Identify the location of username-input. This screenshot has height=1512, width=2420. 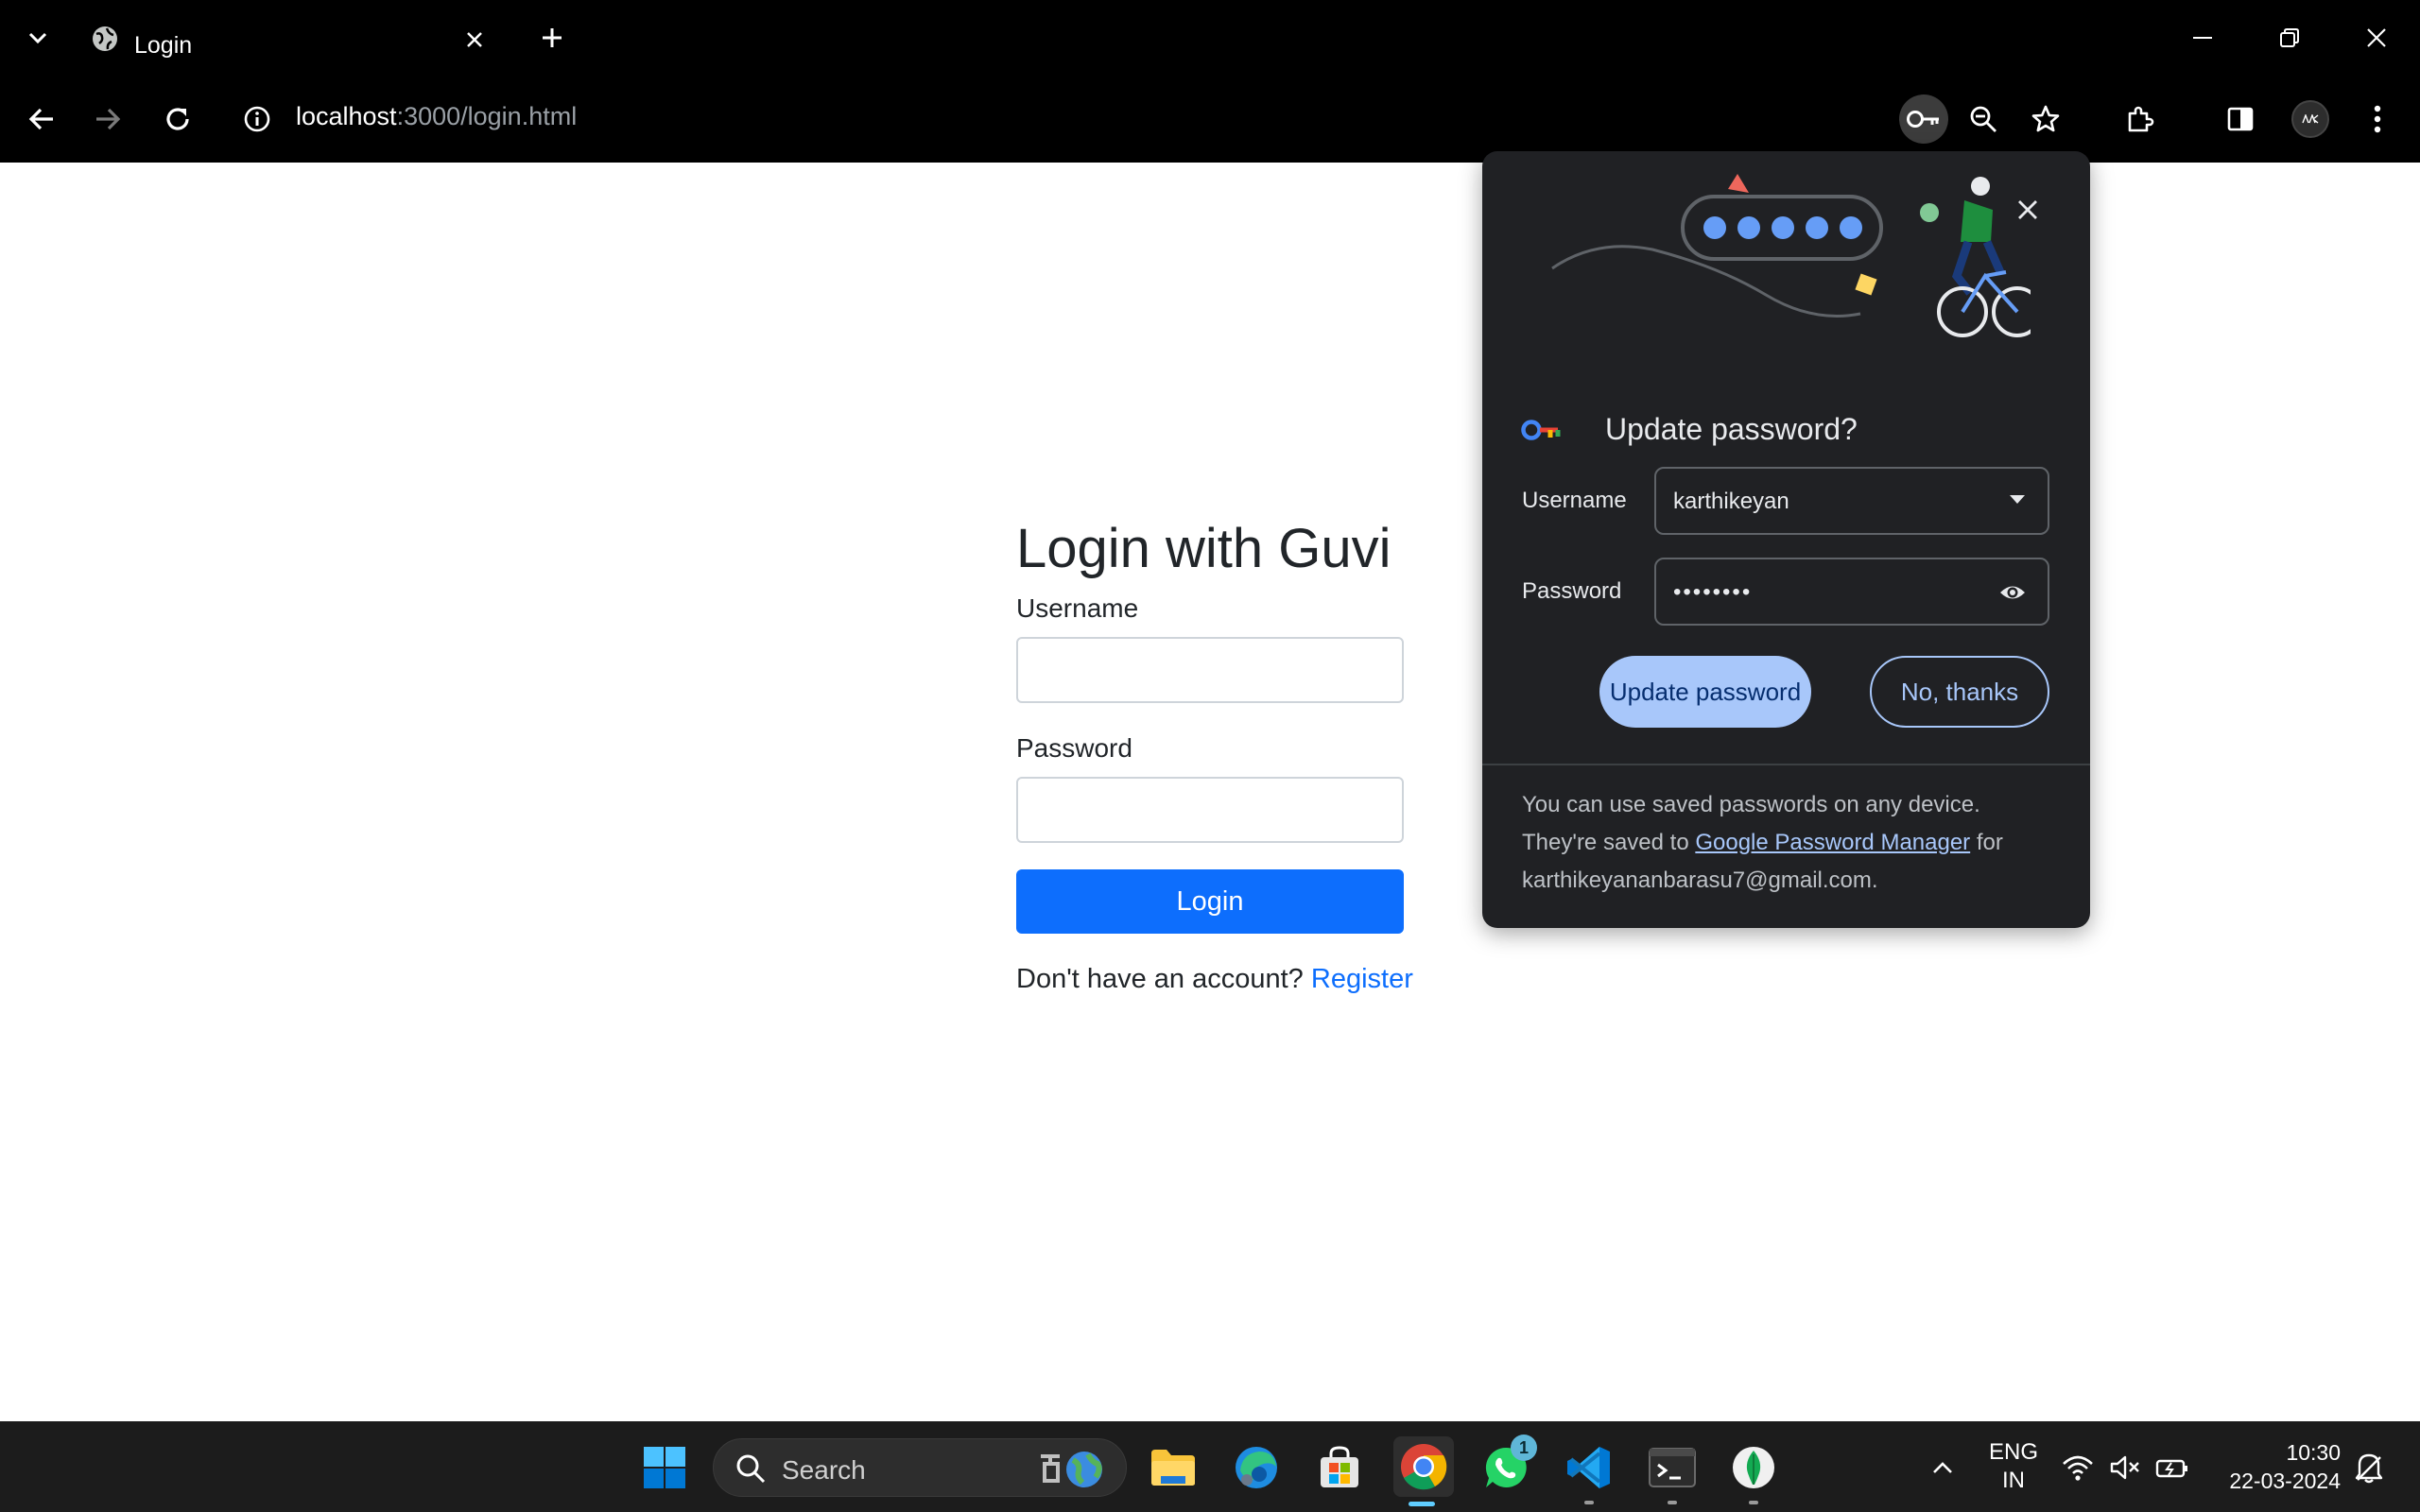
(1210, 670).